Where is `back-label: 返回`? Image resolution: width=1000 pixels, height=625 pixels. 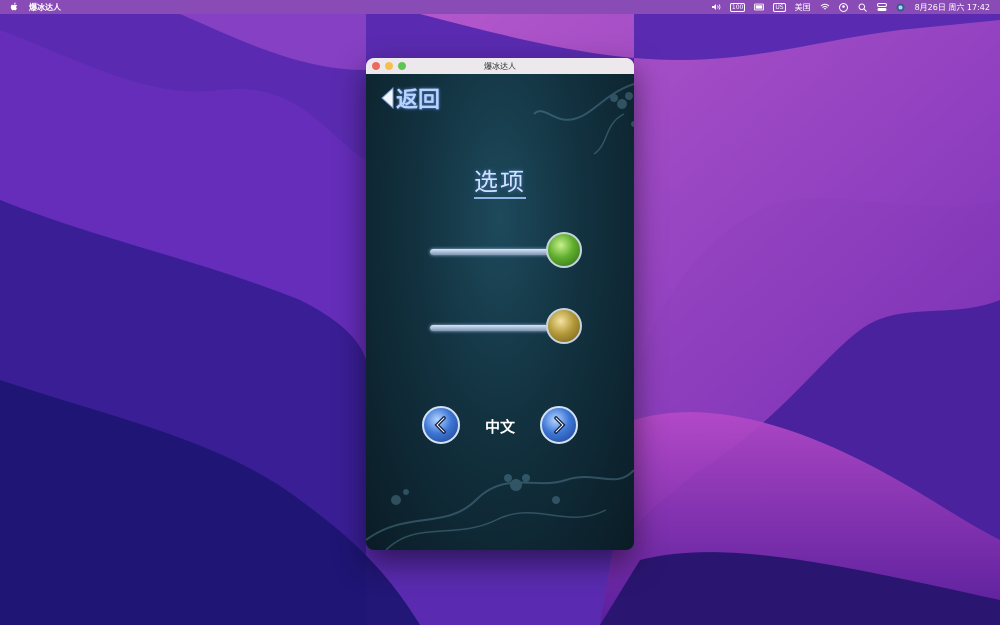 back-label: 返回 is located at coordinates (418, 100).